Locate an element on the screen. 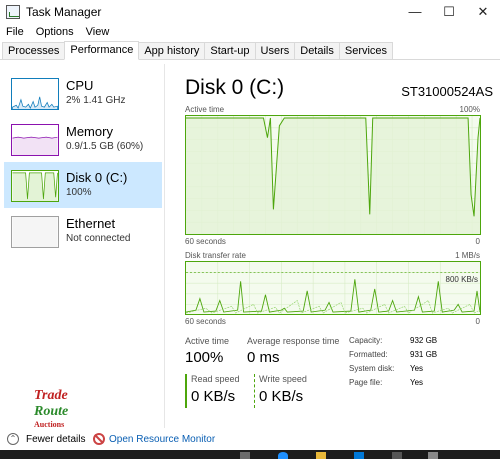 The height and width of the screenshot is (459, 500). avg-response-stat-value: 0 ms is located at coordinates (263, 357).